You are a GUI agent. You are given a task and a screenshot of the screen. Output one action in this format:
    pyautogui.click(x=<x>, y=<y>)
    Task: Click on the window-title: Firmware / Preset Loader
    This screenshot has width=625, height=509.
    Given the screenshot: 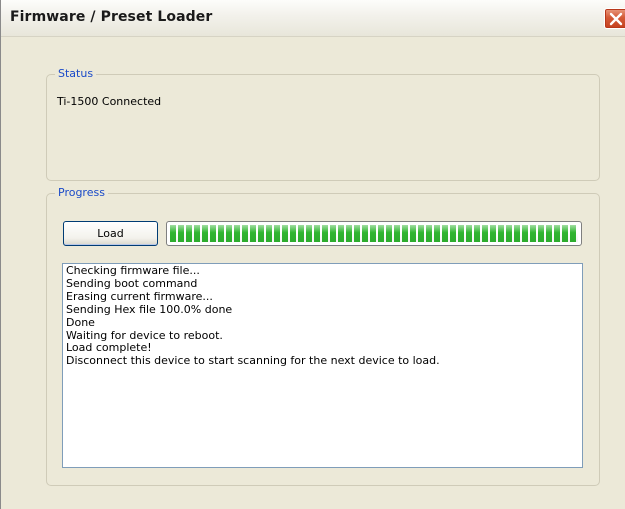 What is the action you would take?
    pyautogui.click(x=111, y=17)
    